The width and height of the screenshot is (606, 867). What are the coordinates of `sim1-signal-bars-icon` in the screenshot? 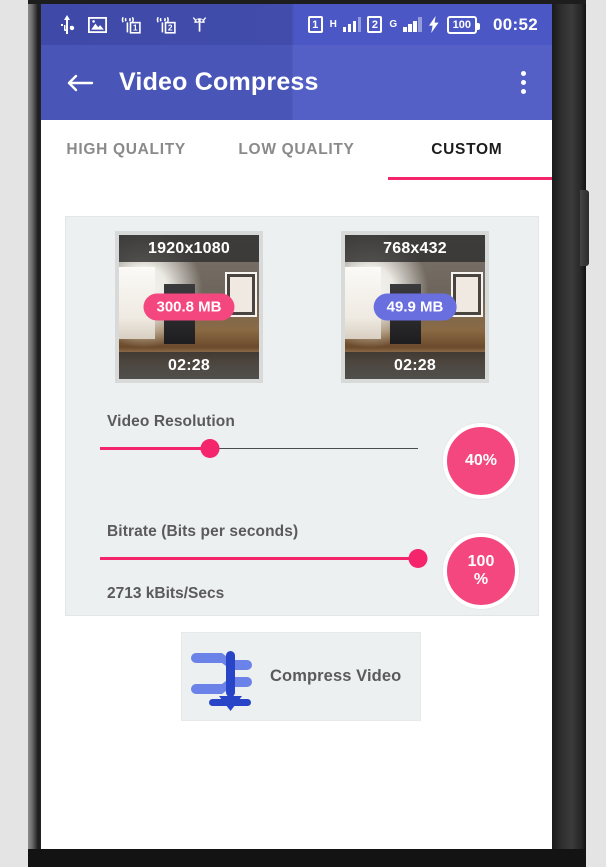 It's located at (352, 24).